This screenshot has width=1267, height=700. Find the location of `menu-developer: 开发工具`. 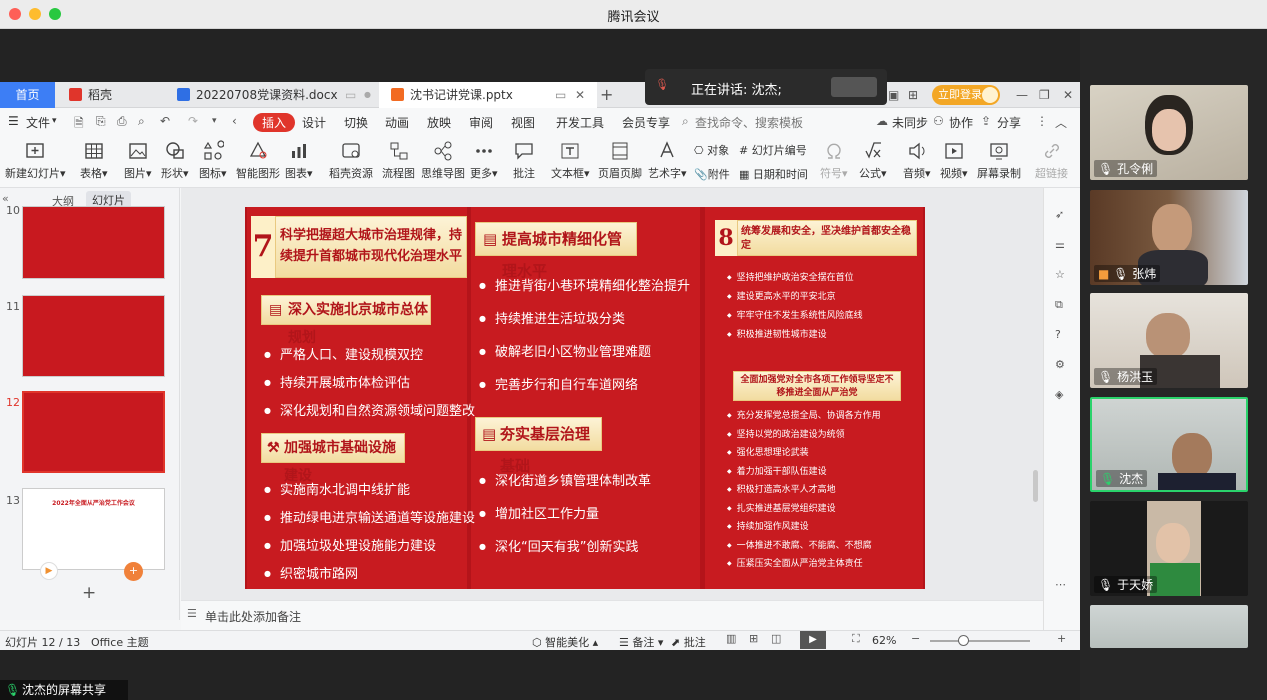

menu-developer: 开发工具 is located at coordinates (580, 122).